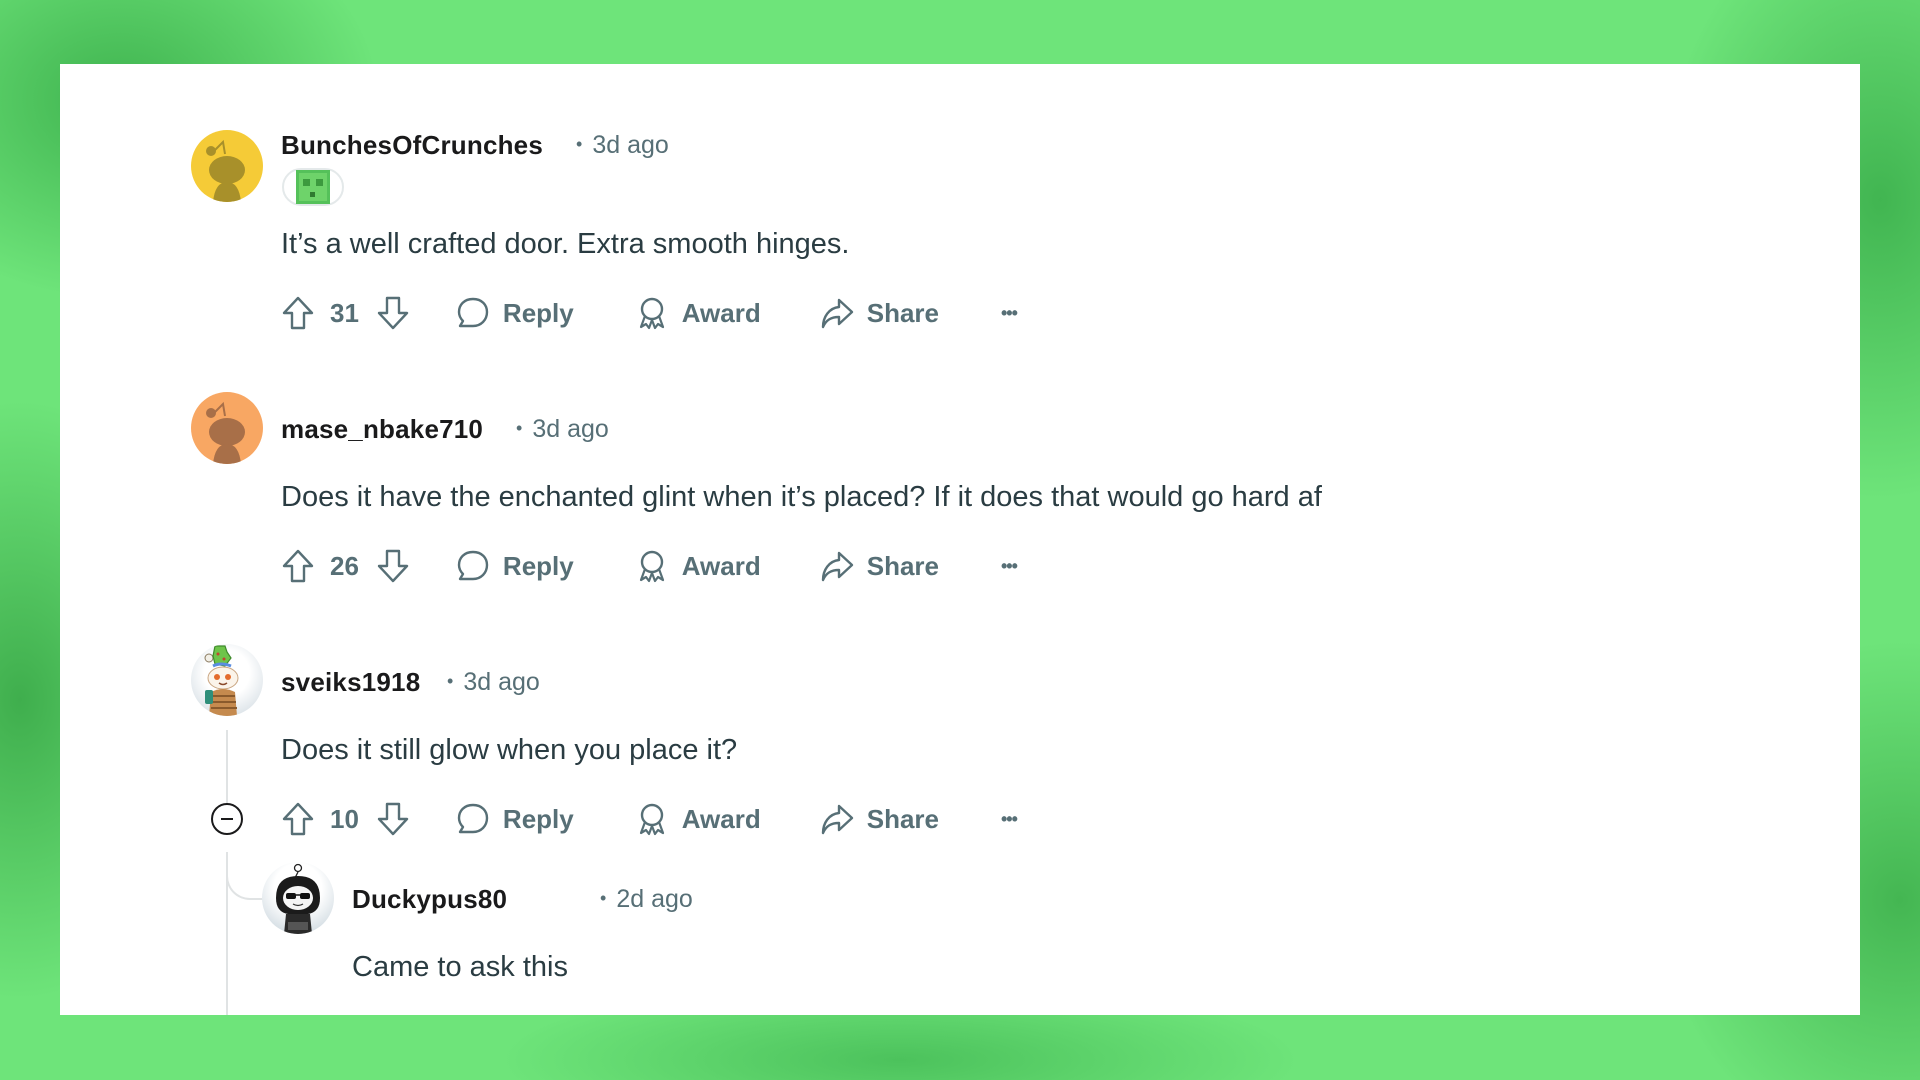  I want to click on username: sveiks1918, so click(350, 682).